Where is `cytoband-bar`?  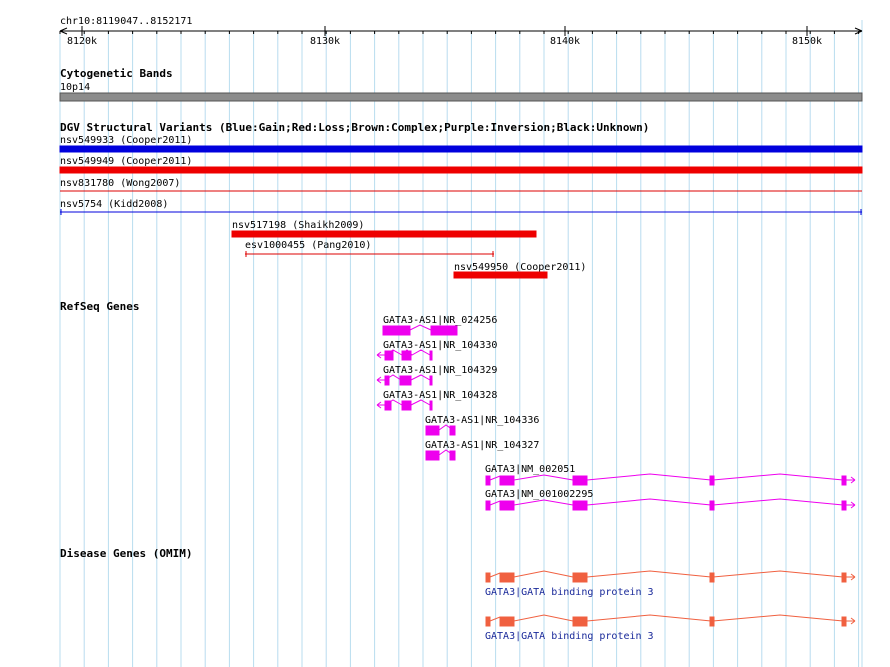 cytoband-bar is located at coordinates (461, 97).